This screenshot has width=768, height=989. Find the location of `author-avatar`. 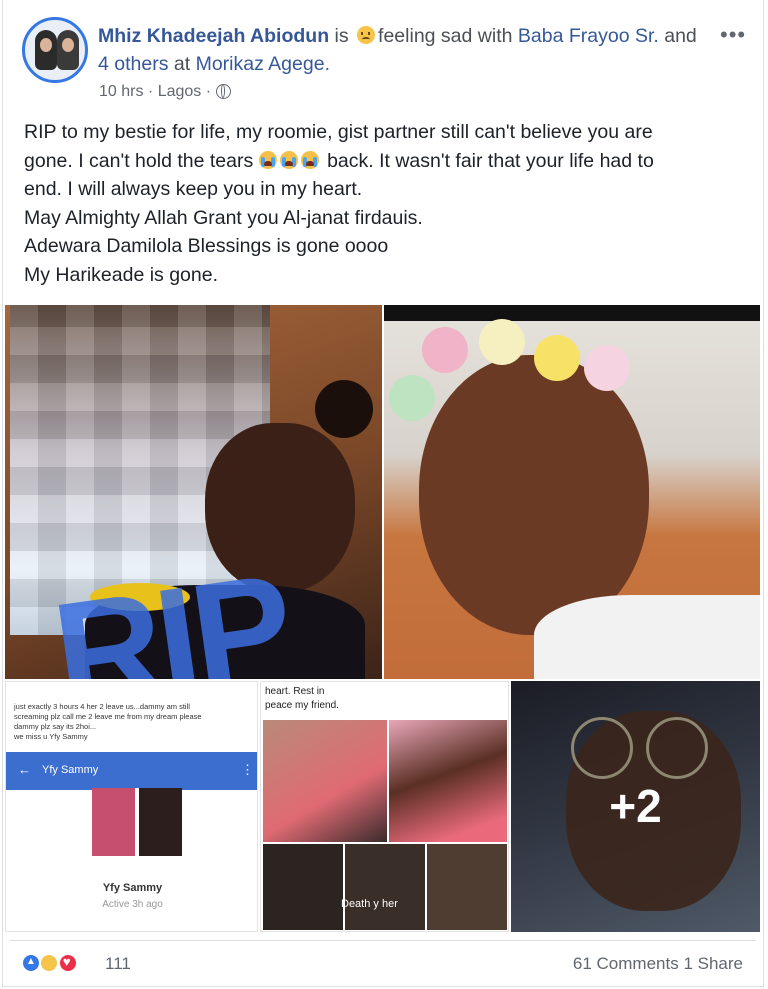

author-avatar is located at coordinates (55, 50).